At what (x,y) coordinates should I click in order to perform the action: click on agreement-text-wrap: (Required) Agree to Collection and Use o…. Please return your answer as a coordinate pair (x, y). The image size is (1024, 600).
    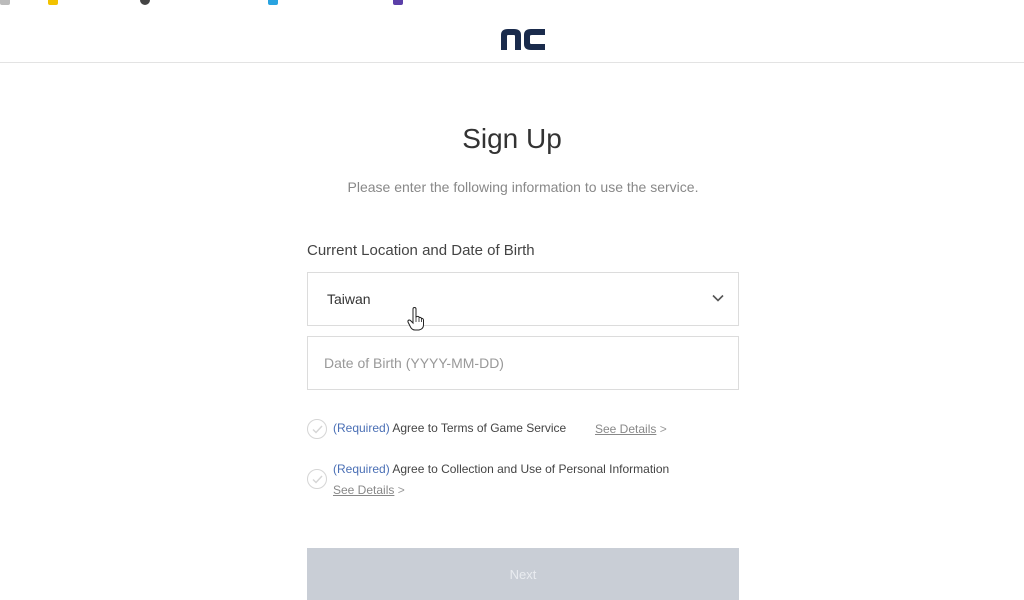
    Looking at the image, I should click on (501, 469).